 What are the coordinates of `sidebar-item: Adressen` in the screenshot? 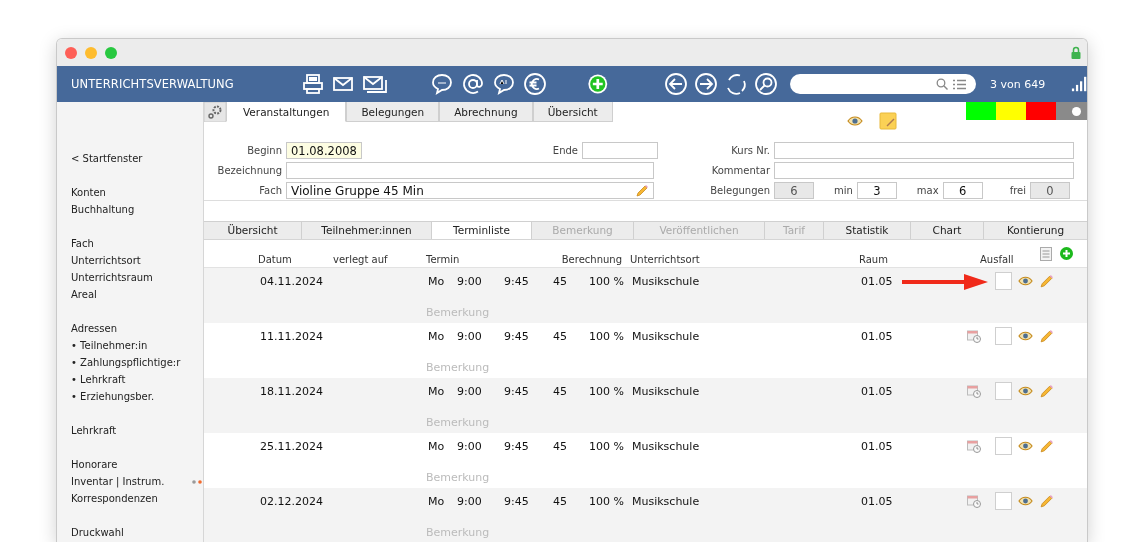 It's located at (94, 328).